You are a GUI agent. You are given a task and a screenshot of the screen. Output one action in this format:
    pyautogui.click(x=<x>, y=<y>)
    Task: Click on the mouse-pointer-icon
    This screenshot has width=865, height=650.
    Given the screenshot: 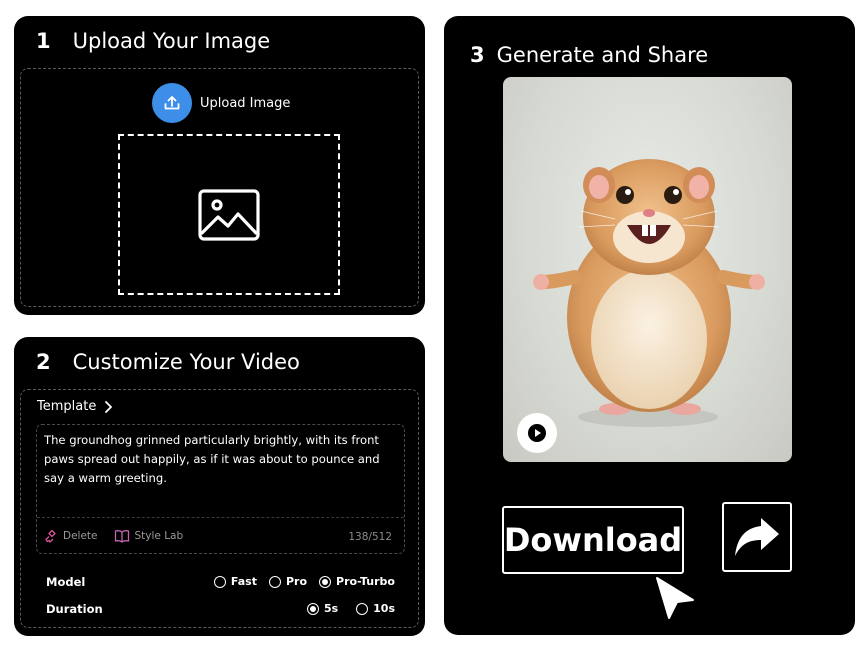 What is the action you would take?
    pyautogui.click(x=675, y=598)
    